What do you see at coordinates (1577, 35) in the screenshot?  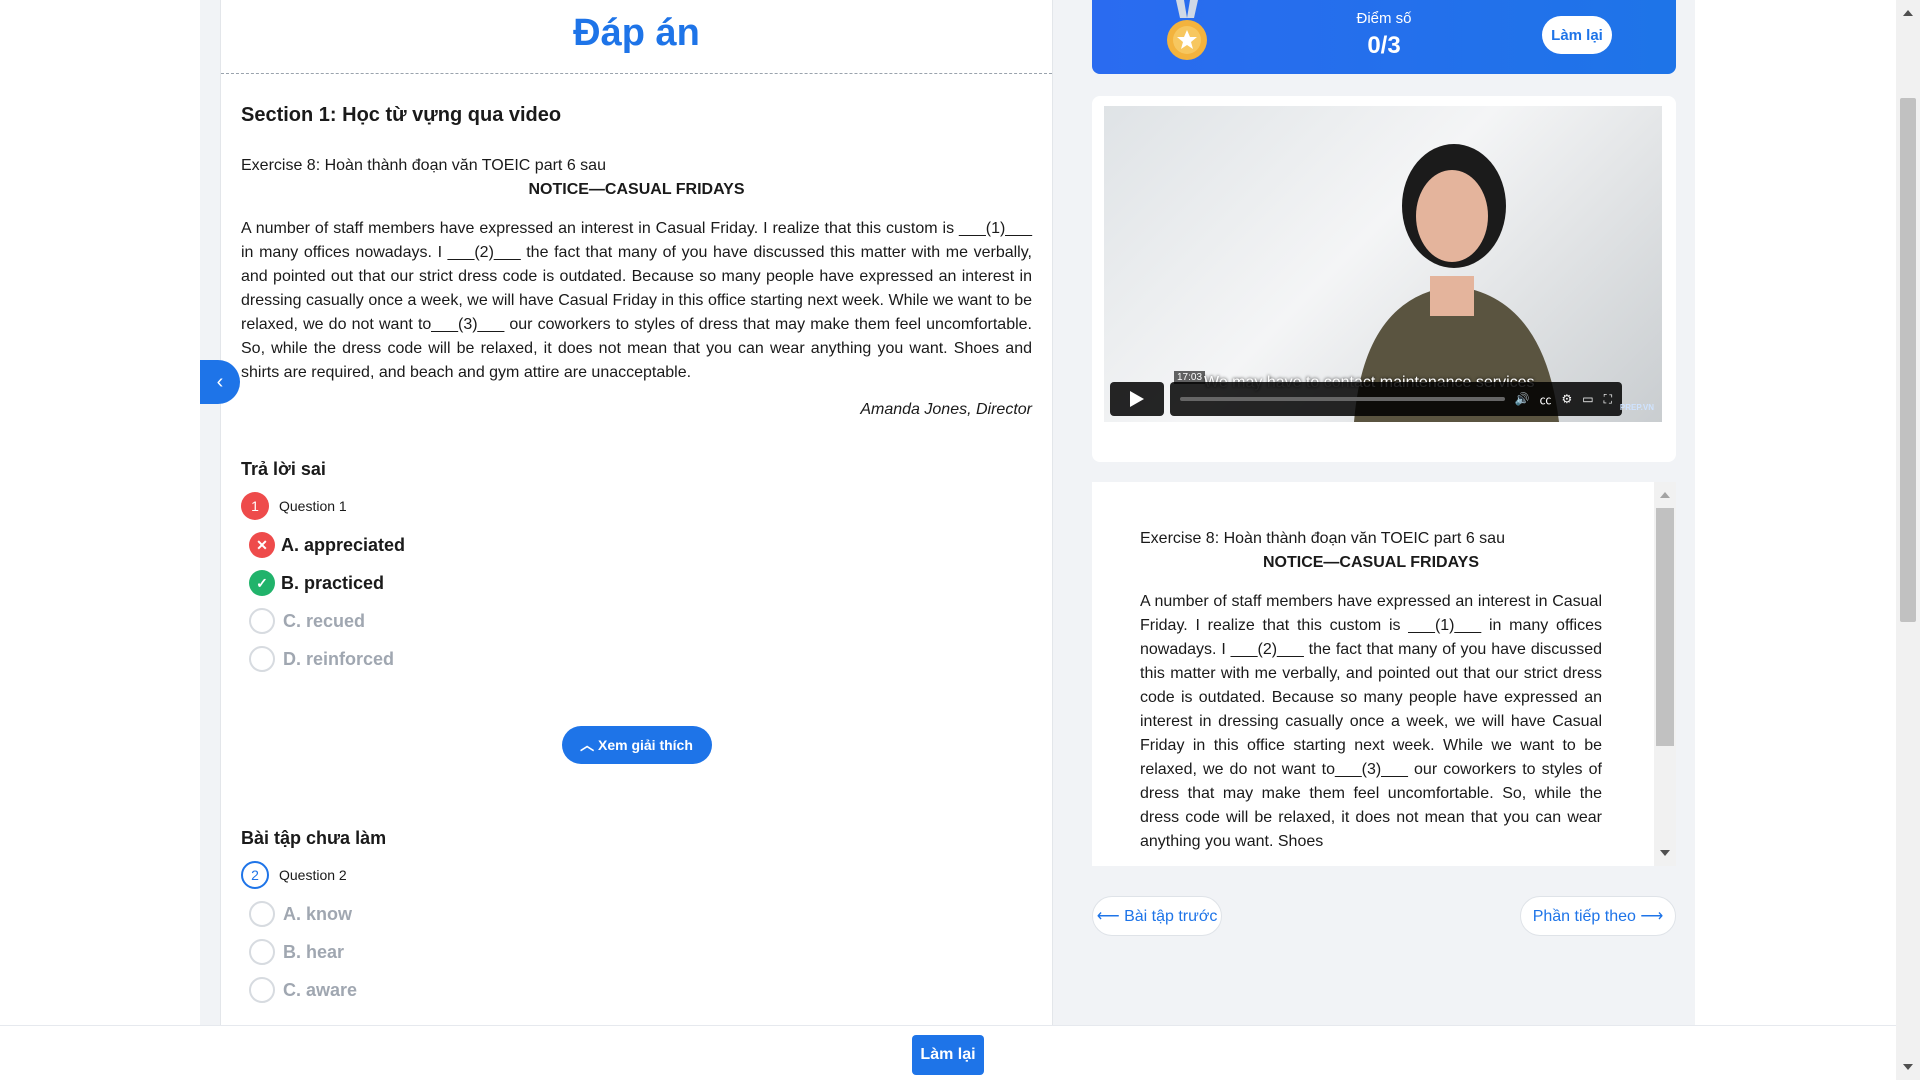 I see `retry-button: Làm lại` at bounding box center [1577, 35].